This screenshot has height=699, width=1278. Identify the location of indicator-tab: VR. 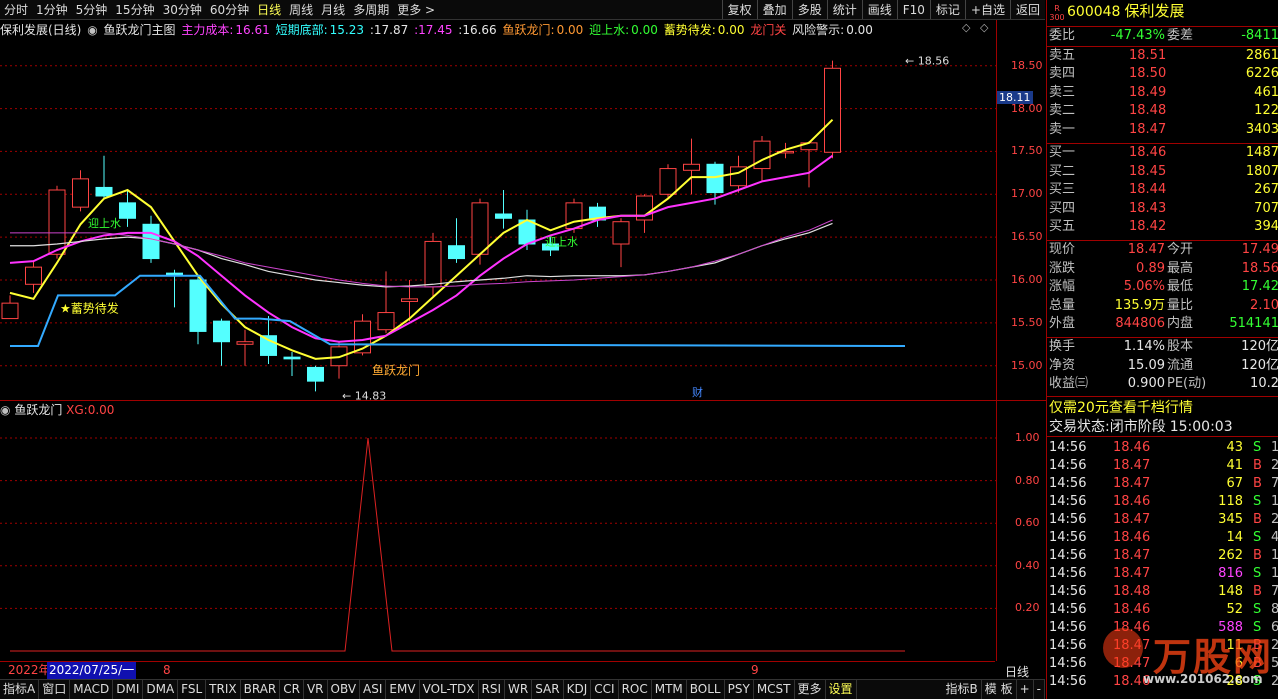
(316, 689).